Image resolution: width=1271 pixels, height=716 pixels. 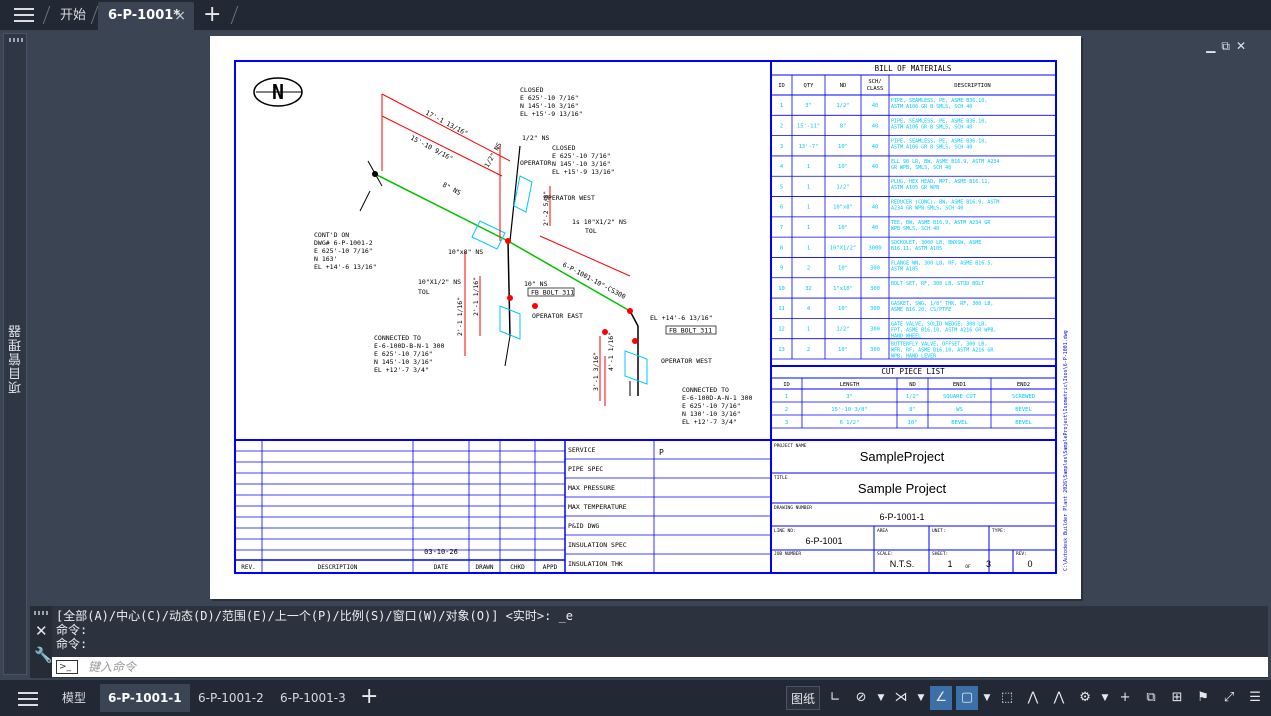 What do you see at coordinates (787, 554) in the screenshot?
I see `job-number-label: JOB NUMBER` at bounding box center [787, 554].